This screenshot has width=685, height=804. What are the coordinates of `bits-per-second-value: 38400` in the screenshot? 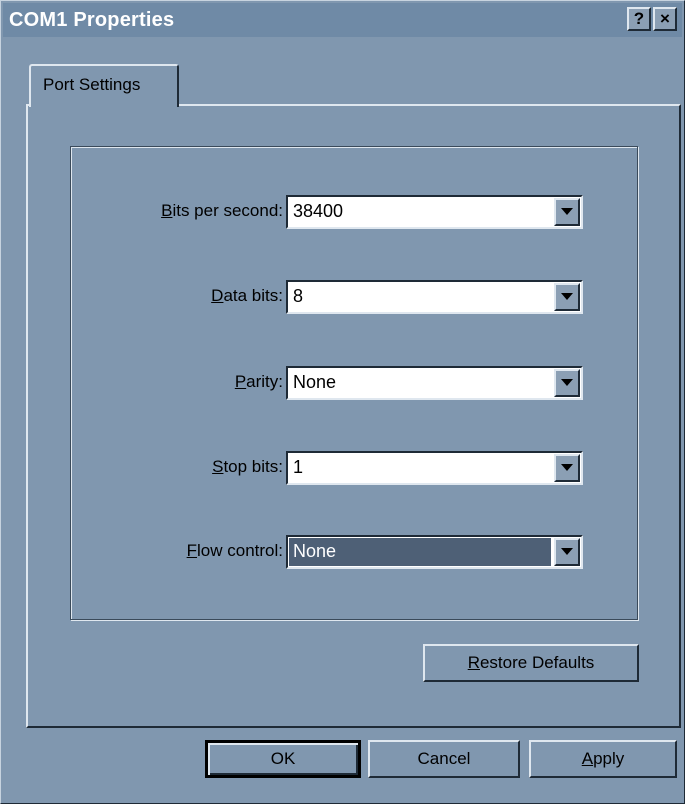 It's located at (318, 211).